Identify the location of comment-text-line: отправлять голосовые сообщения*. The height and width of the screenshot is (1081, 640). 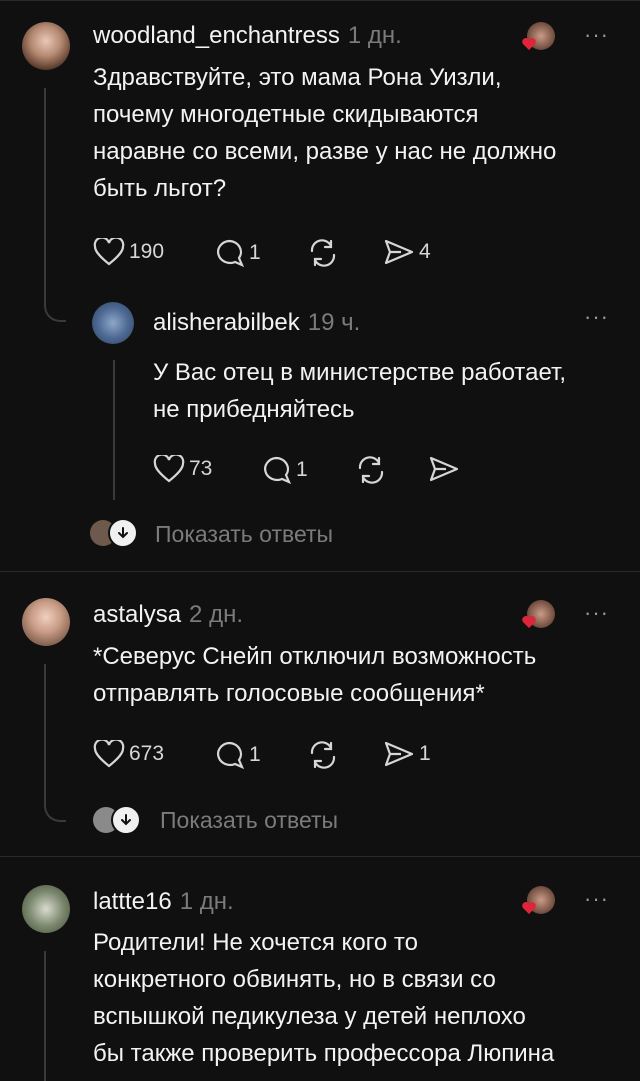
(289, 693).